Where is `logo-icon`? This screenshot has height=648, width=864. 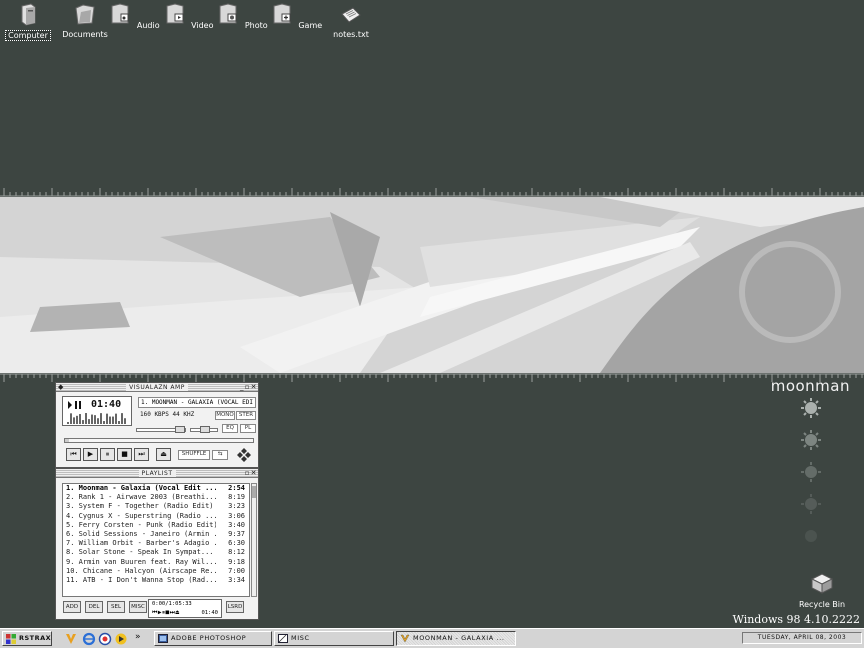
logo-icon is located at coordinates (244, 455).